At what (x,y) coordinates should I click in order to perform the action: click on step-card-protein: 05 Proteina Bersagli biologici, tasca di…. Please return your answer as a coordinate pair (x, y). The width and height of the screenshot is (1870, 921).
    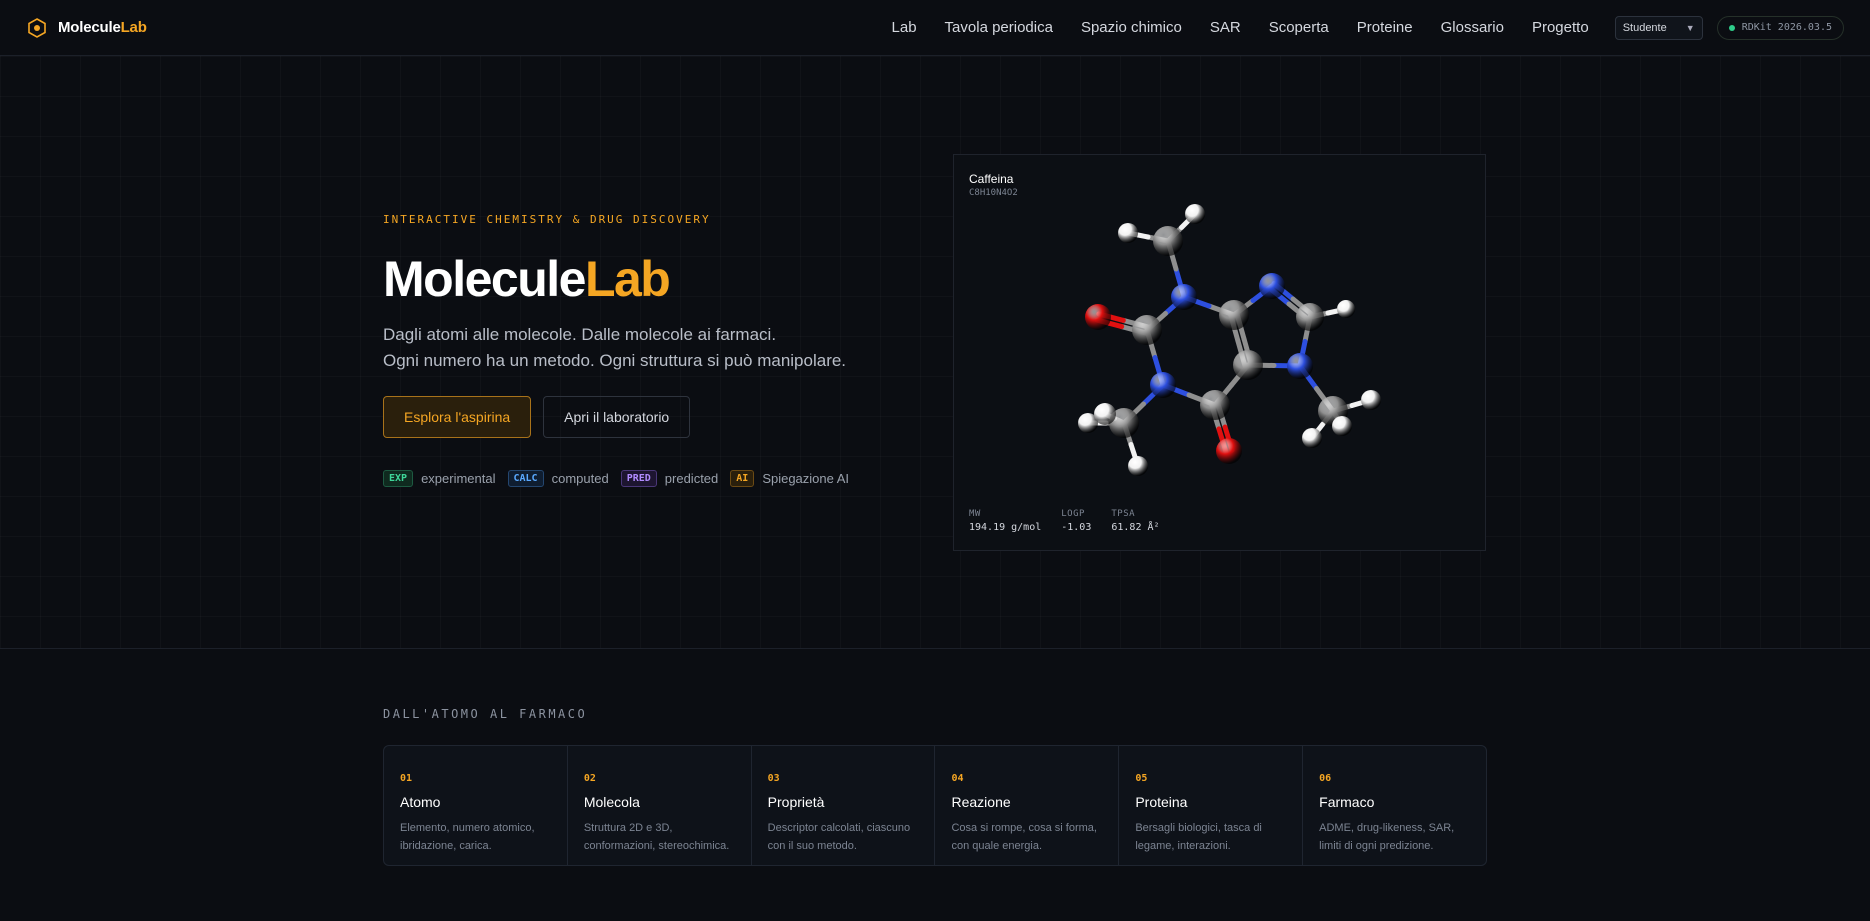
    Looking at the image, I should click on (1211, 805).